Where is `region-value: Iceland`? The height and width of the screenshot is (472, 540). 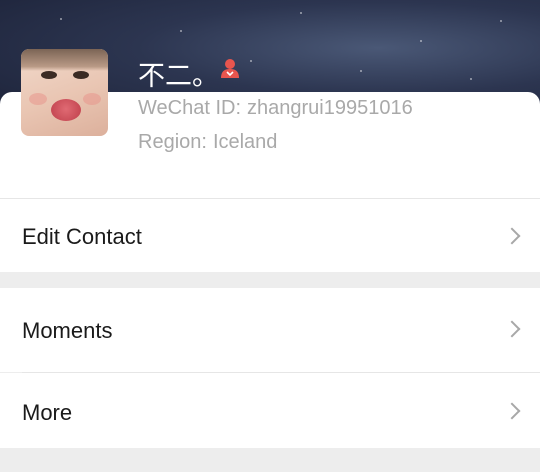 region-value: Iceland is located at coordinates (245, 142).